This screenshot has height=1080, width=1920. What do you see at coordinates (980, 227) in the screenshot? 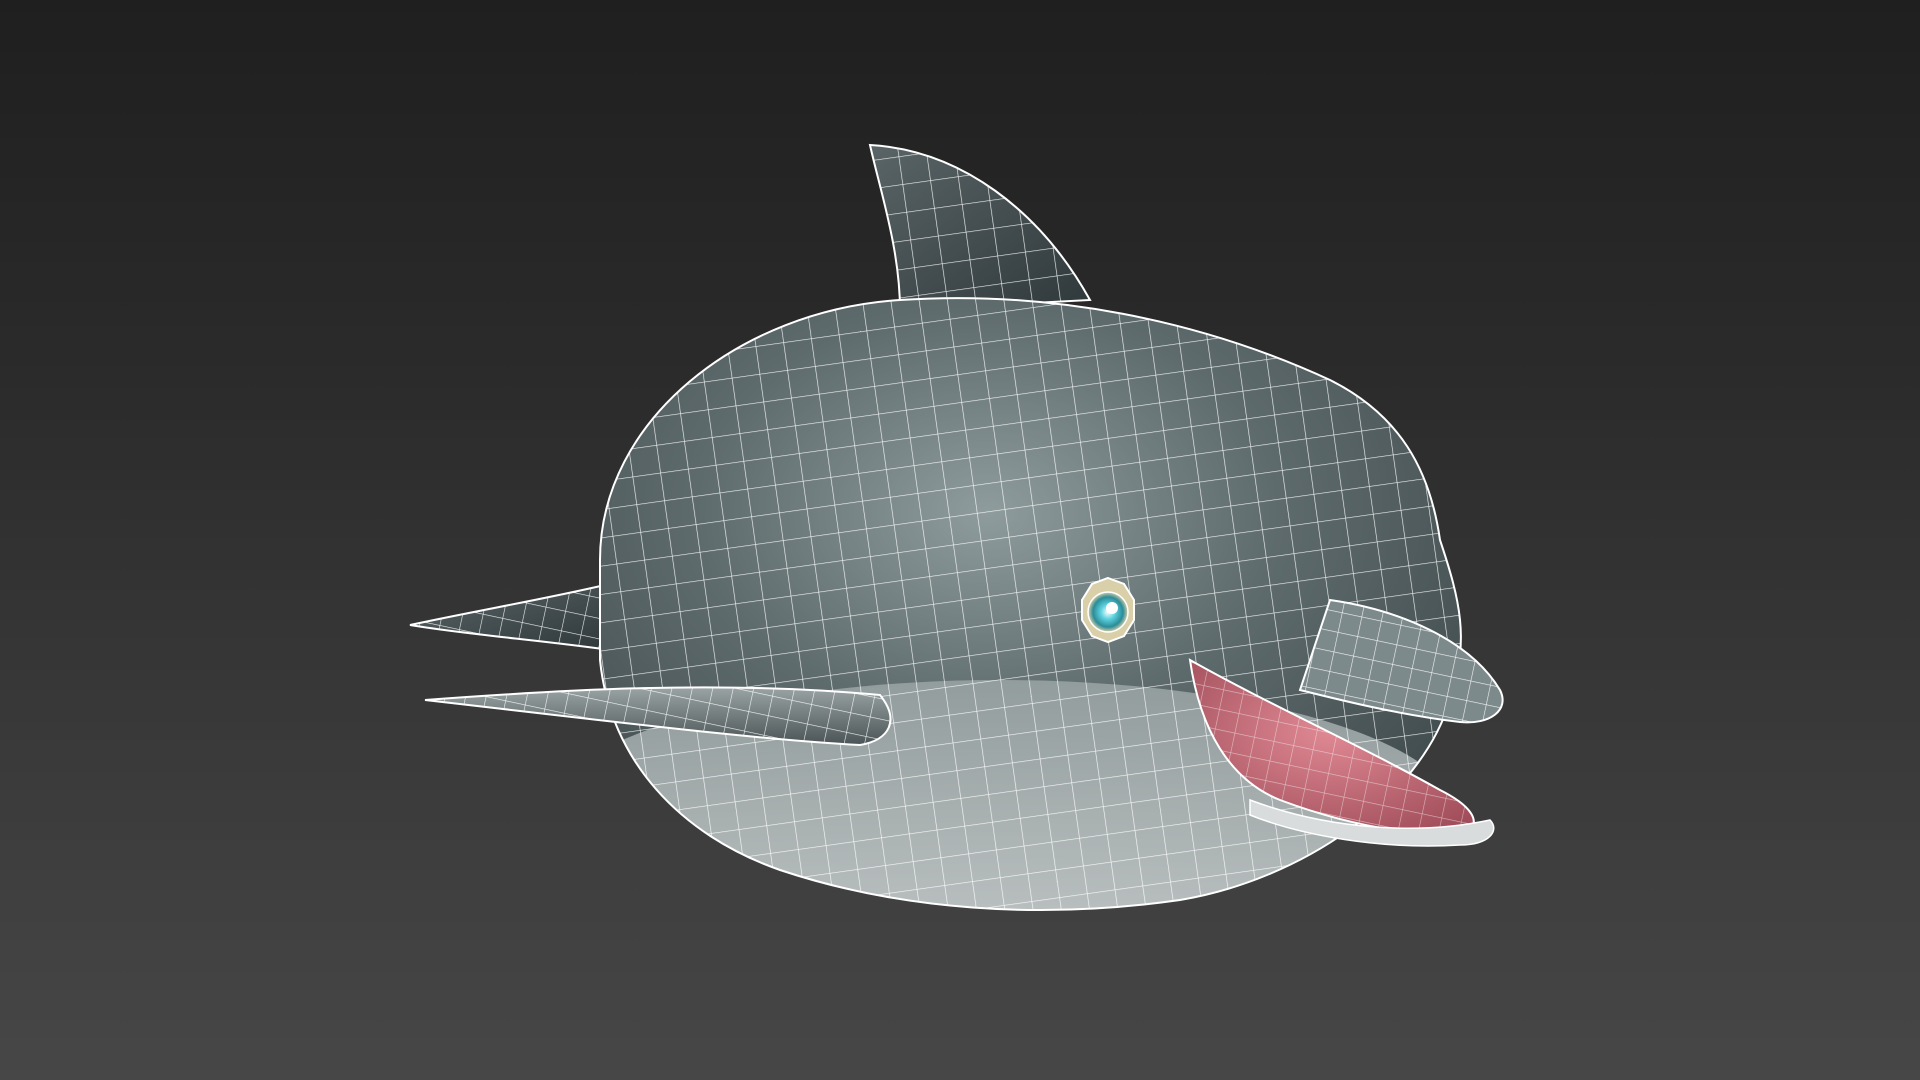
I see `dorsal-fin` at bounding box center [980, 227].